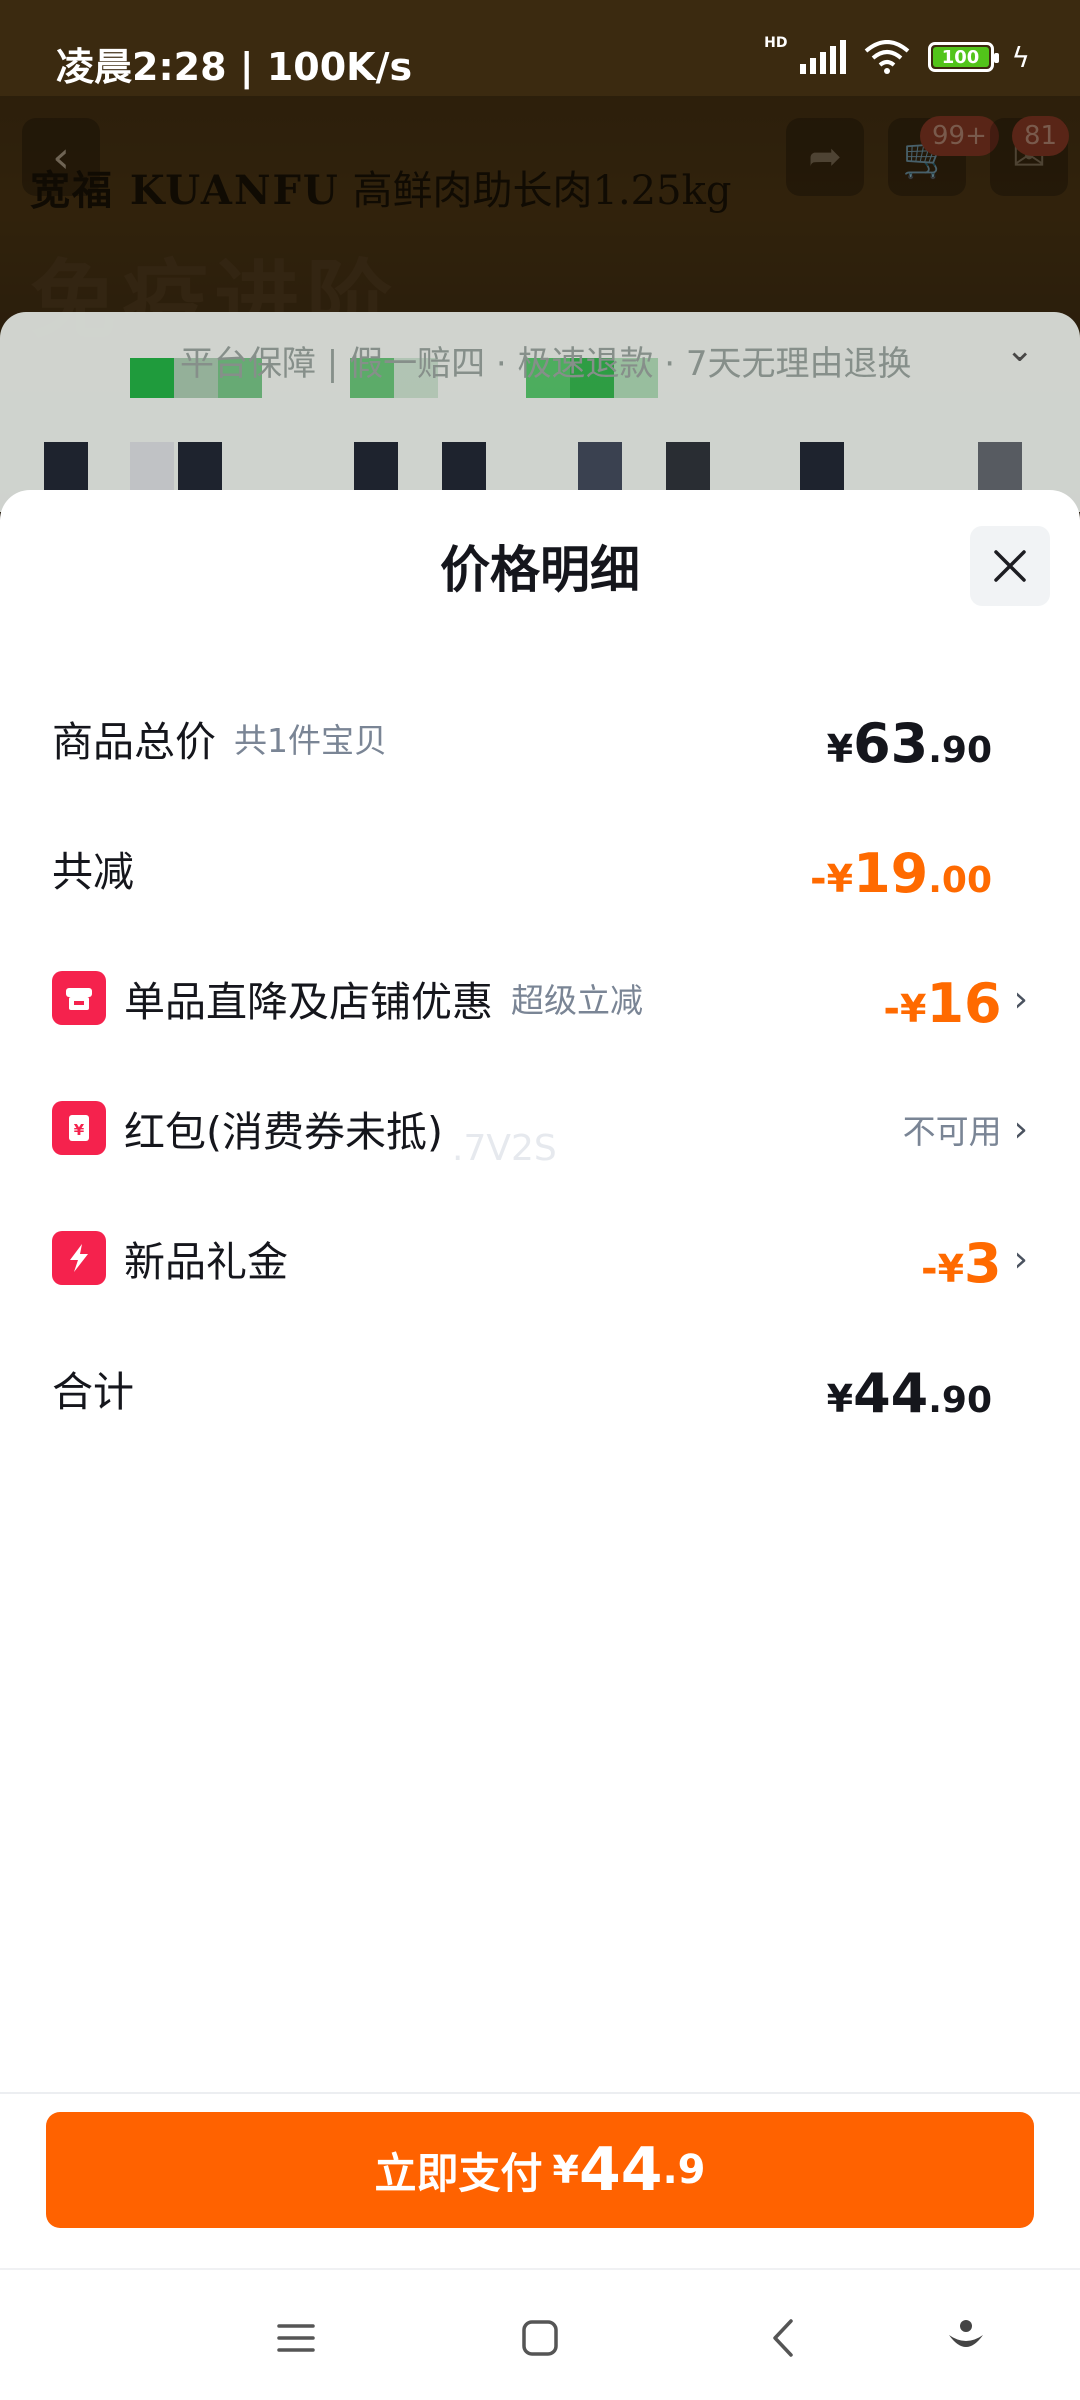 The image size is (1080, 2400). I want to click on sheet-title: 价格明细, so click(540, 570).